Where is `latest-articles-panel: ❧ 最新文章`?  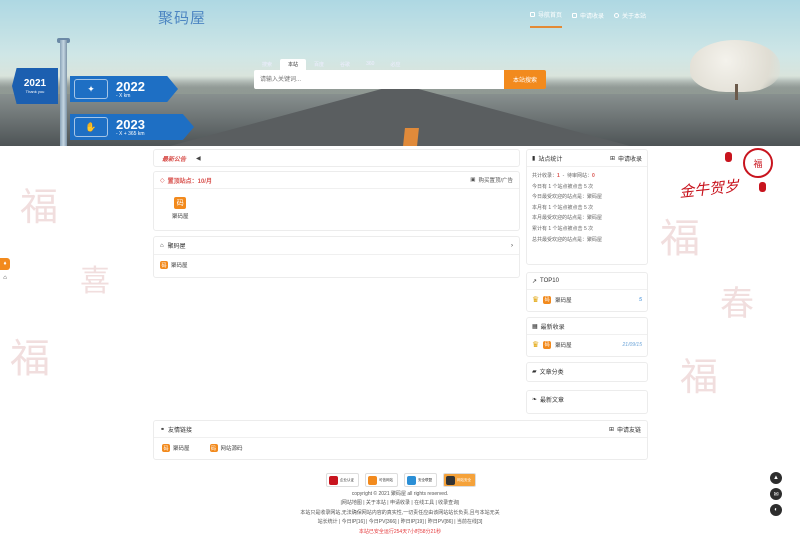
latest-articles-panel: ❧ 最新文章 is located at coordinates (587, 402).